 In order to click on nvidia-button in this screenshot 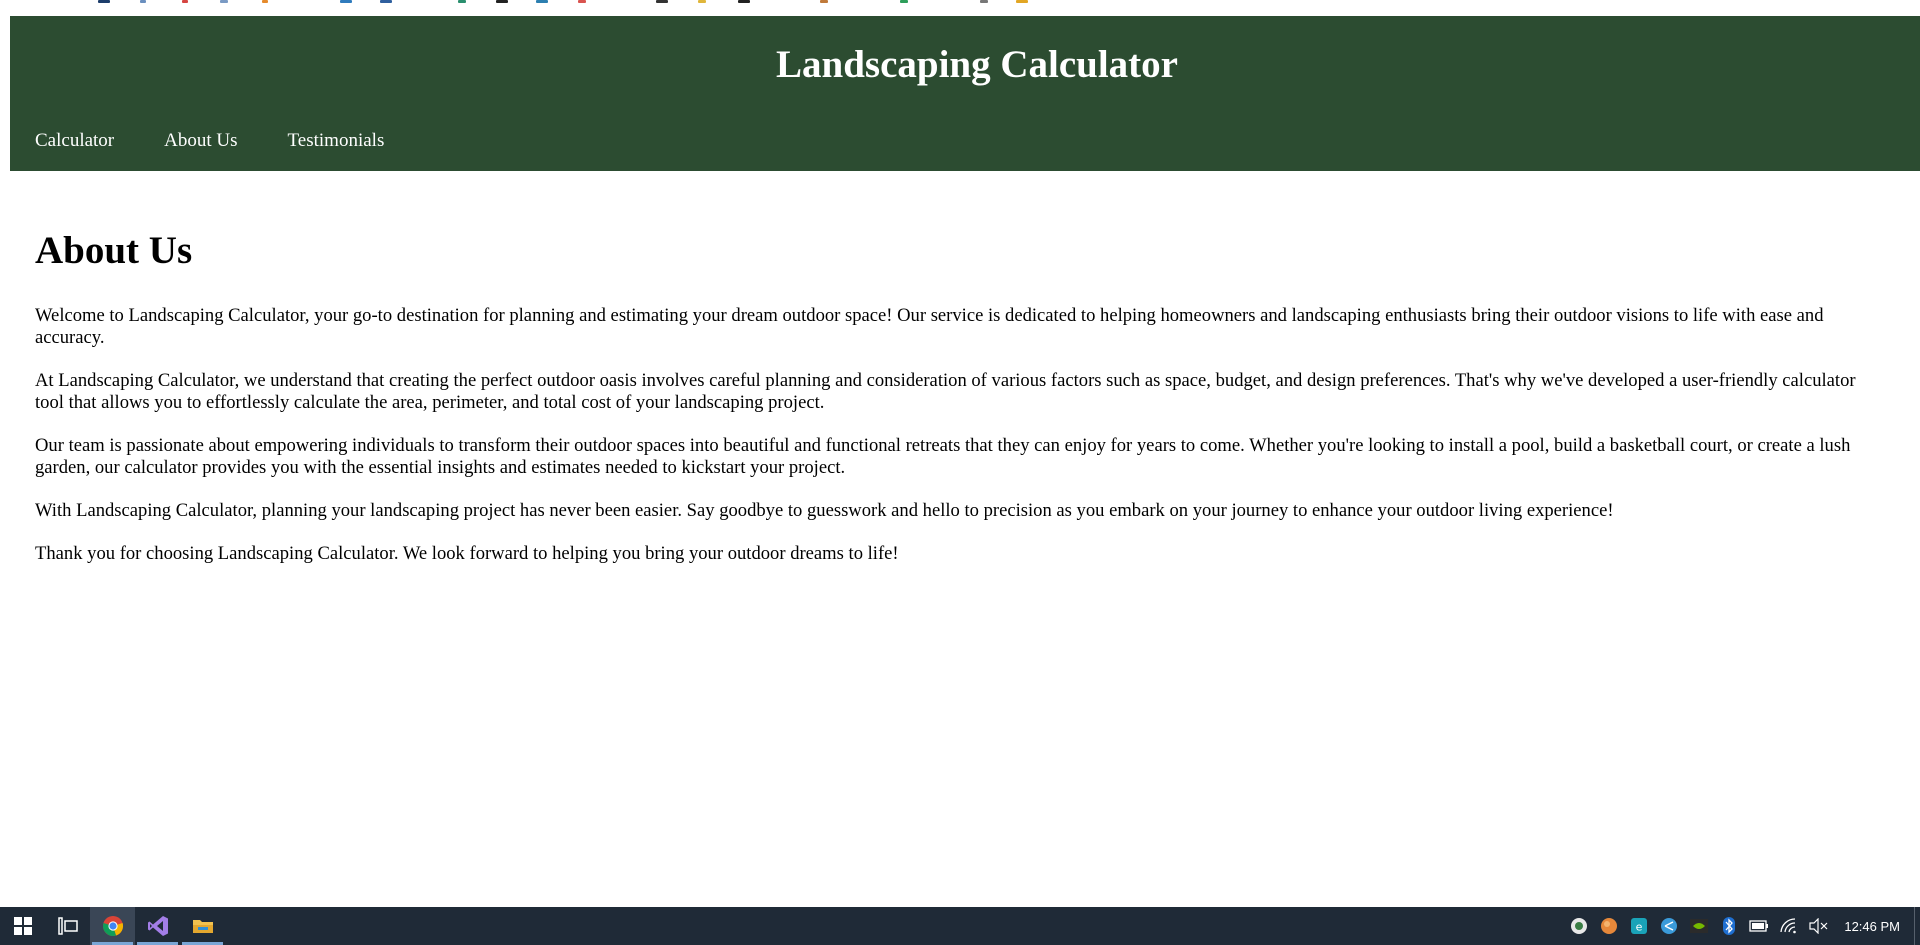, I will do `click(1699, 926)`.